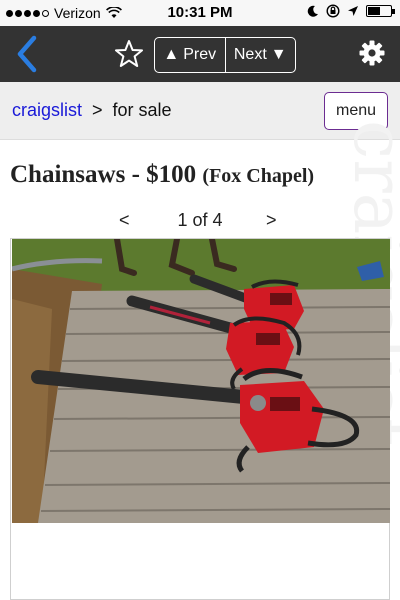 The height and width of the screenshot is (600, 400). What do you see at coordinates (47, 110) in the screenshot?
I see `breadcrumb-craigslist-link: craigslist` at bounding box center [47, 110].